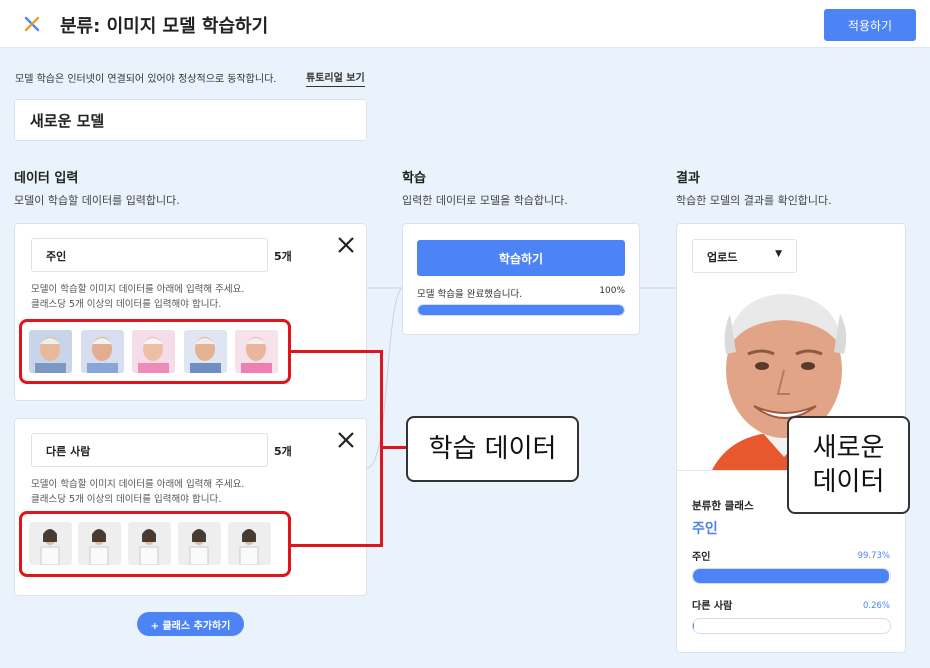  Describe the element at coordinates (723, 506) in the screenshot. I see `classified-label: 분류한 클래스` at that location.